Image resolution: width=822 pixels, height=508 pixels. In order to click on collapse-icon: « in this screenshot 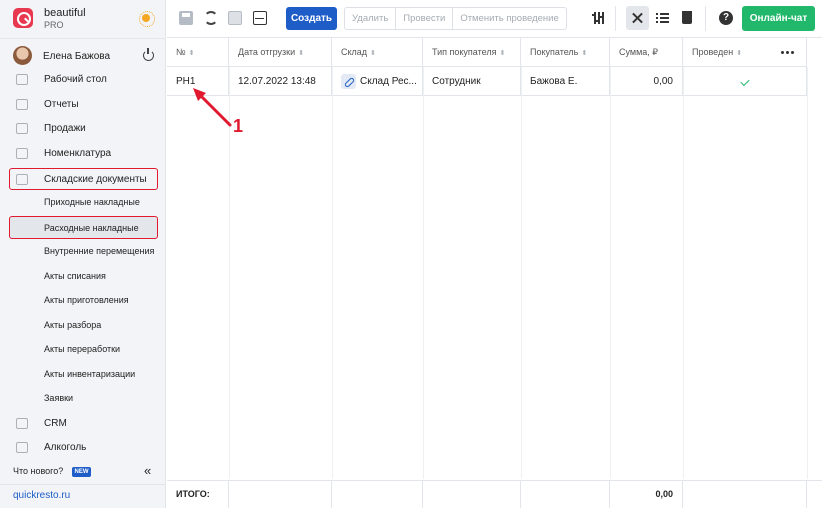, I will do `click(147, 470)`.